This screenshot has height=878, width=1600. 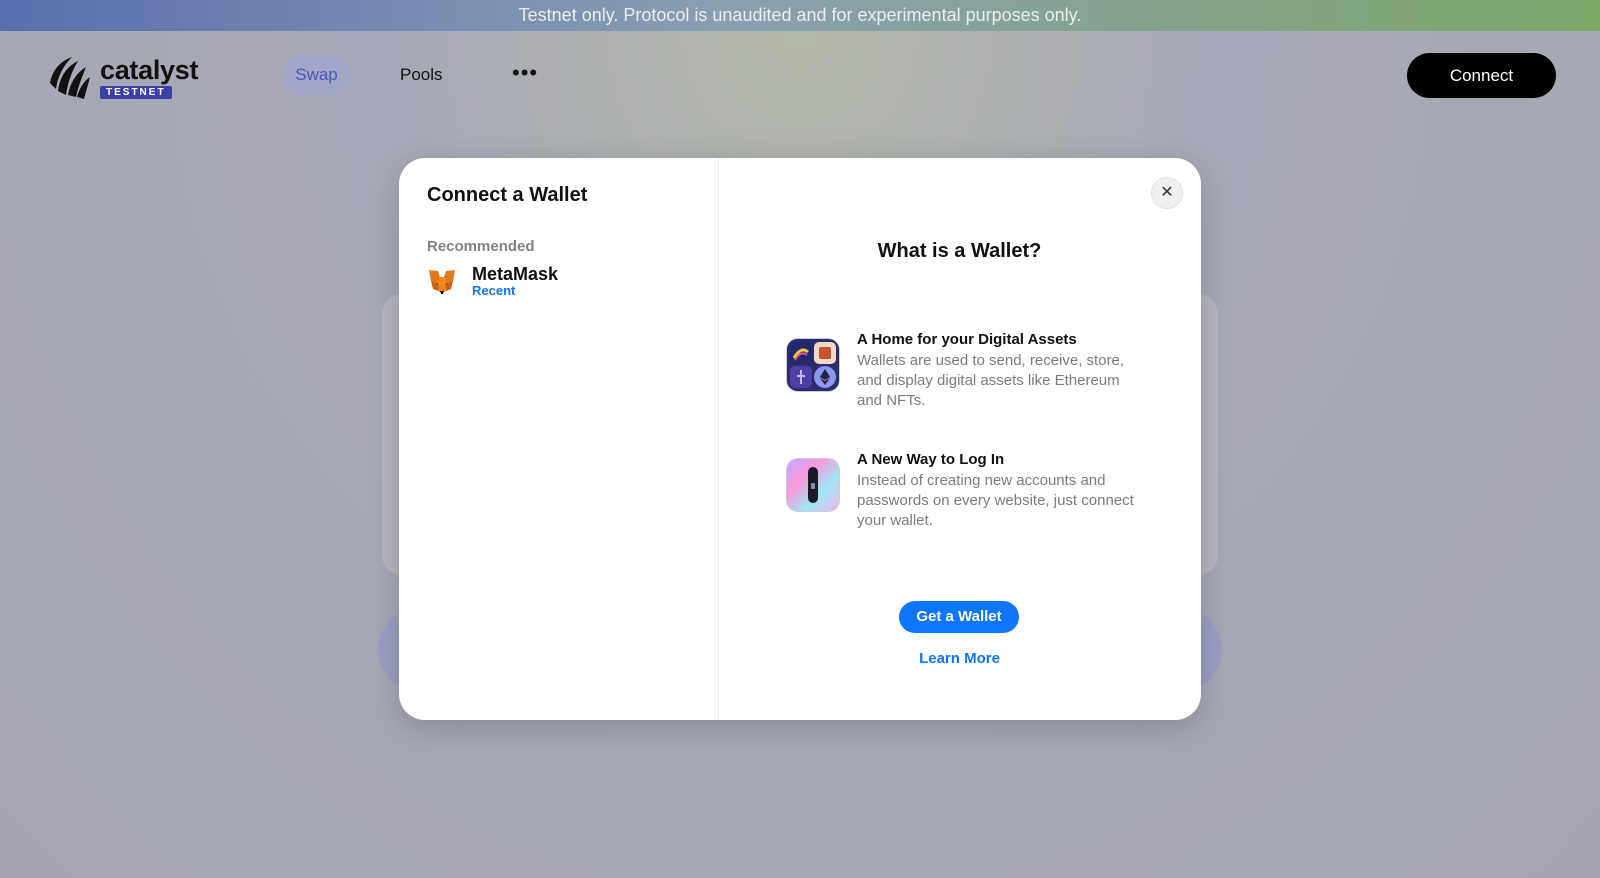 I want to click on info-title: What is a Wallet?, so click(x=959, y=251).